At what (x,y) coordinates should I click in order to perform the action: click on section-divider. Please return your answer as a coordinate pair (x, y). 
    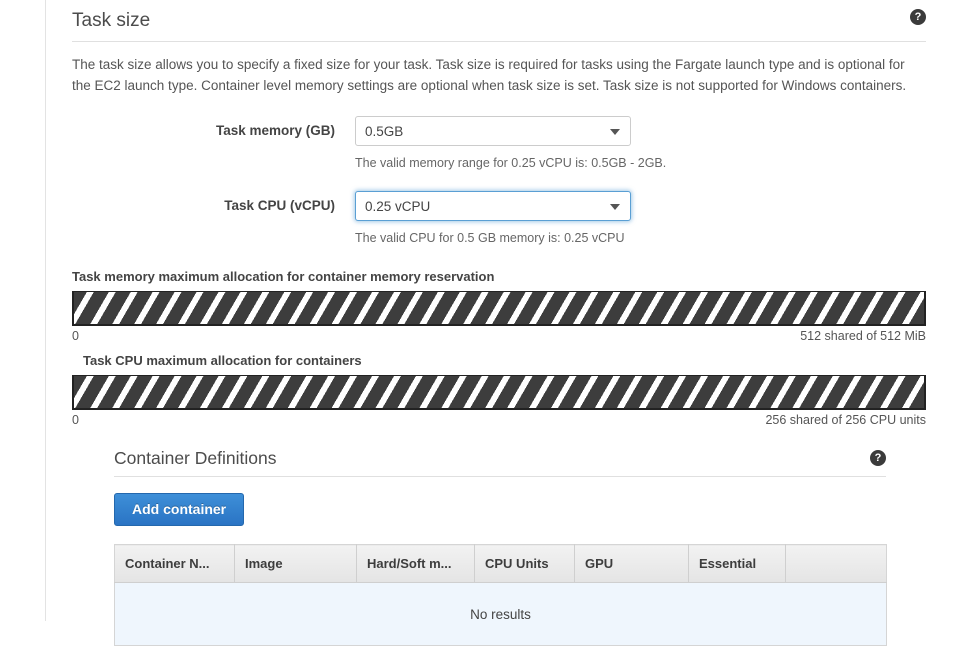
    Looking at the image, I should click on (499, 41).